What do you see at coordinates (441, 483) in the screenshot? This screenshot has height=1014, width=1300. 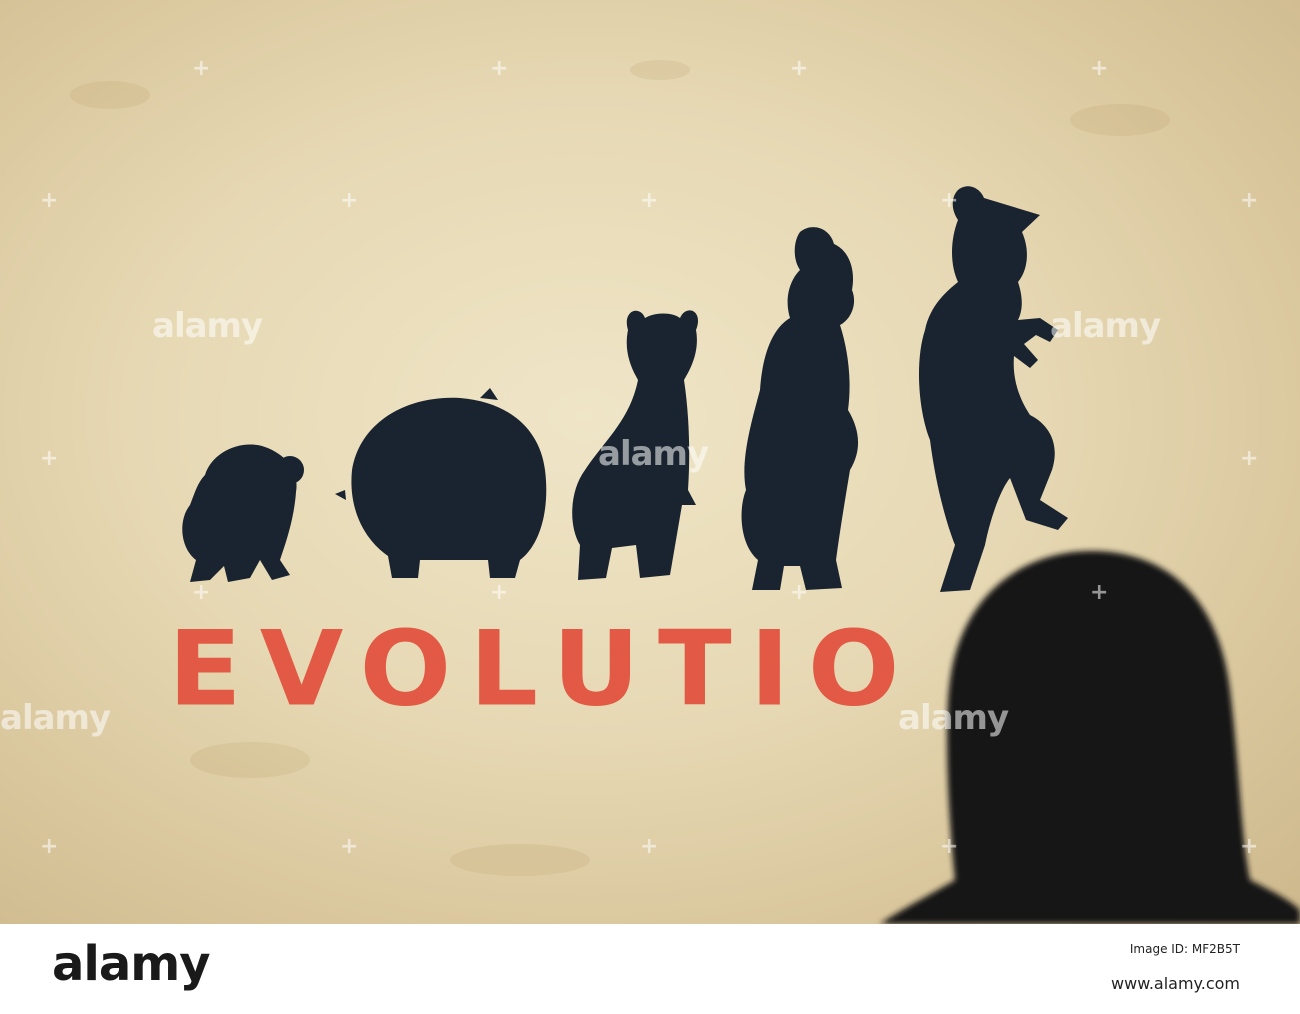 I see `bear-silhouette` at bounding box center [441, 483].